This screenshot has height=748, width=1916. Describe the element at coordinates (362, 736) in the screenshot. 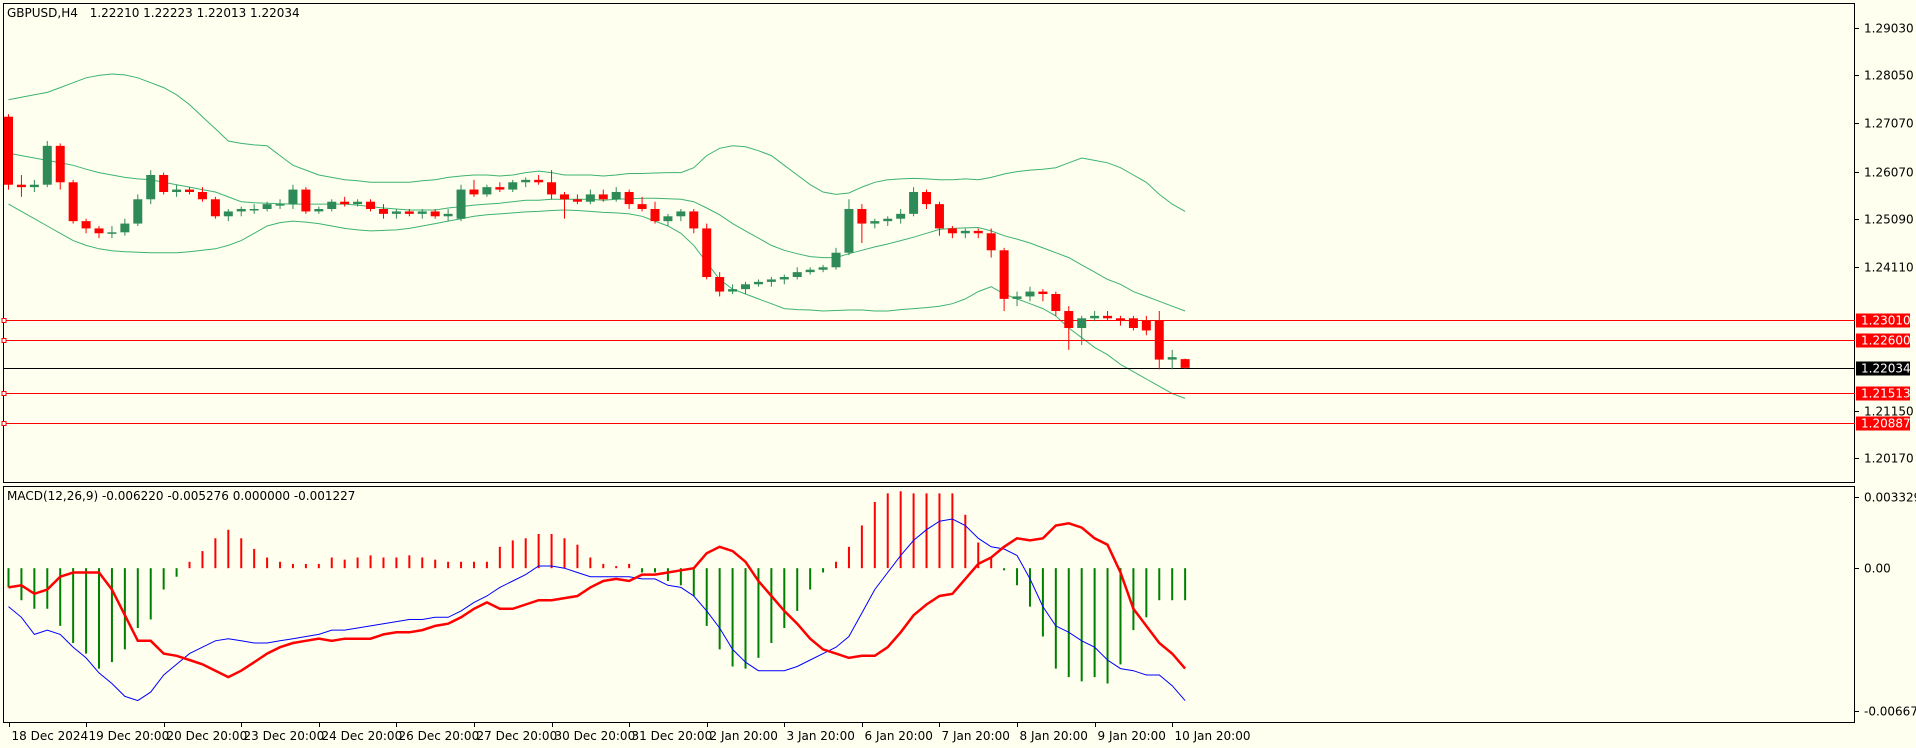

I see `time-tick-label: 24 Dec 20:00` at that location.